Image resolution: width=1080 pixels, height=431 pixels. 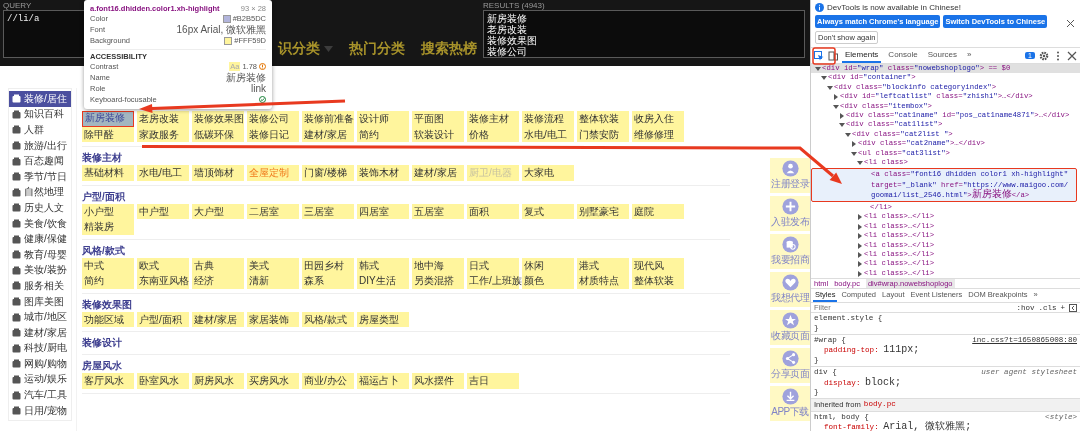 What do you see at coordinates (40, 99) in the screenshot?
I see `sidebar-item: 装修/居住` at bounding box center [40, 99].